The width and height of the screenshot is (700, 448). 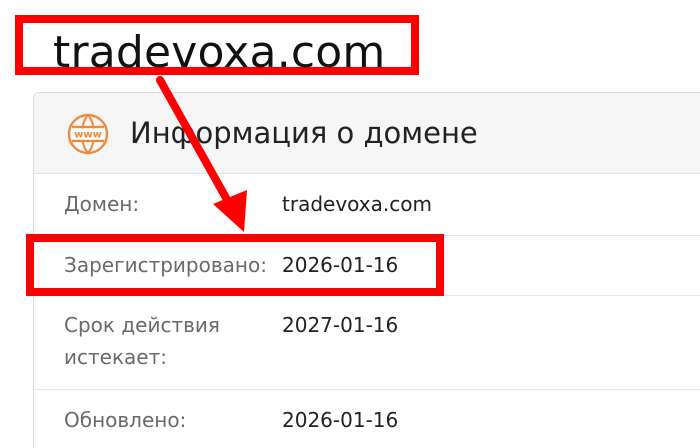 I want to click on info-row-registered: Зарегистрировано: 2026-01-16, so click(x=367, y=265).